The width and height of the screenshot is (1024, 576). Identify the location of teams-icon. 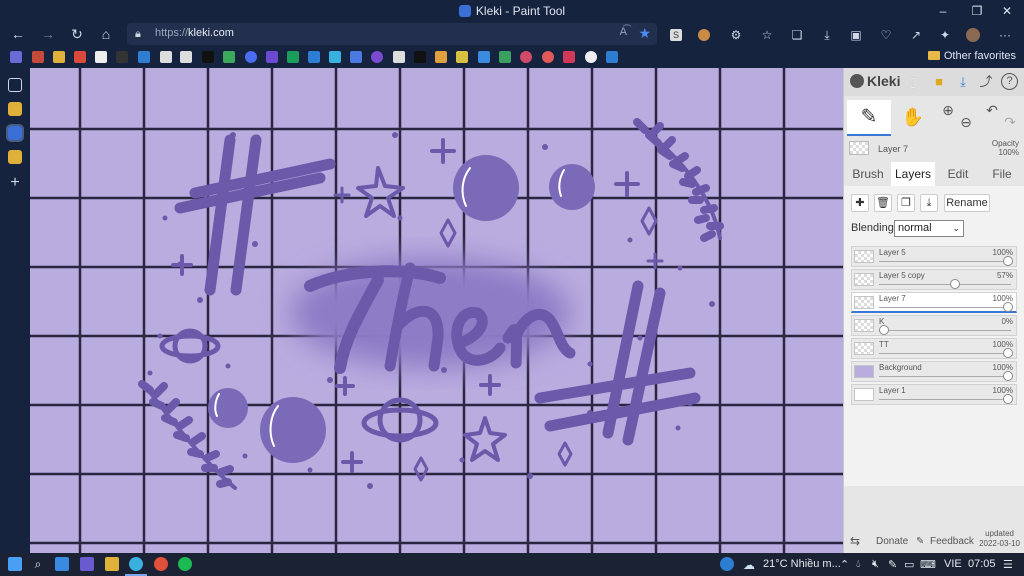
(272, 57).